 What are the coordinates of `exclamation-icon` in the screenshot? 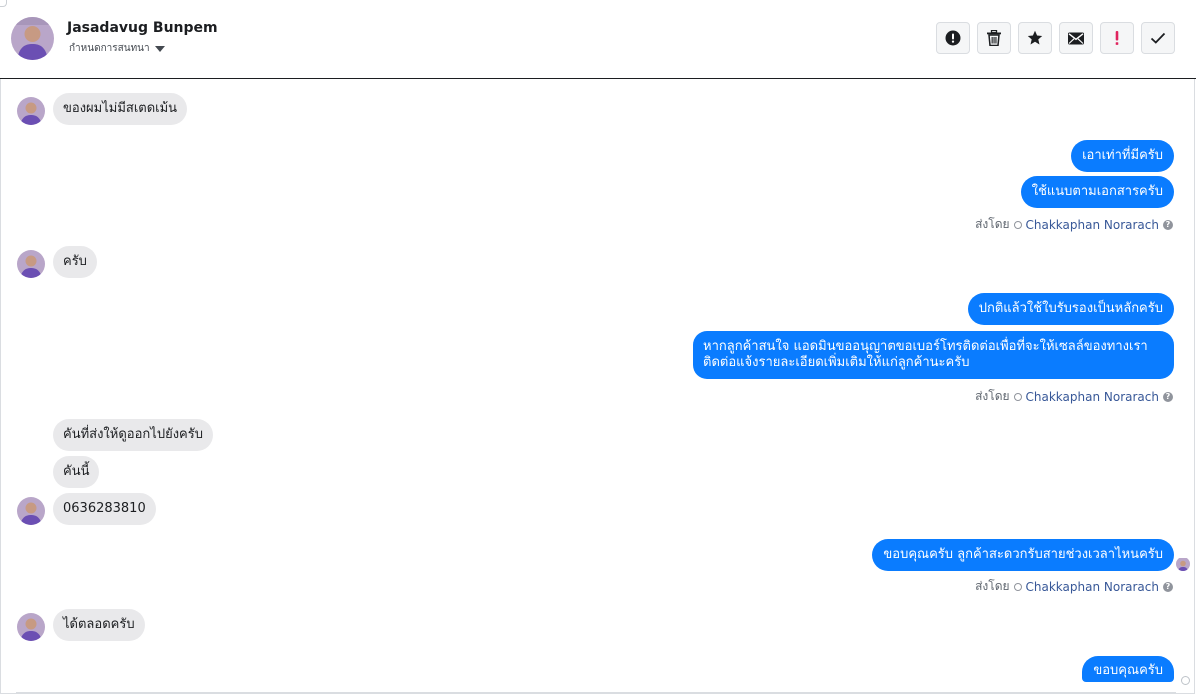 It's located at (1117, 38).